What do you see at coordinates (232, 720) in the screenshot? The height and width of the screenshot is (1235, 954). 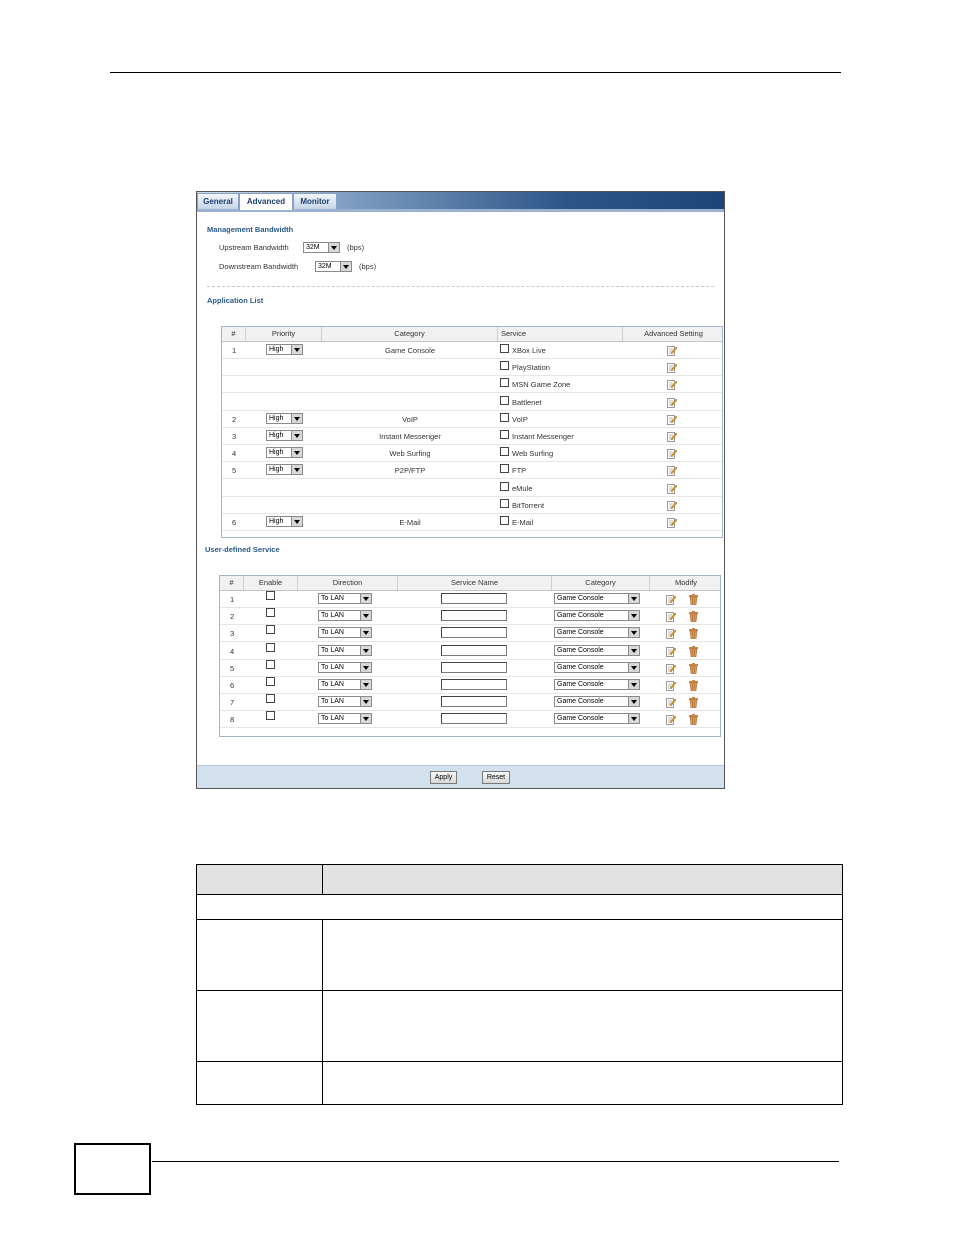 I see `row-number: 8` at bounding box center [232, 720].